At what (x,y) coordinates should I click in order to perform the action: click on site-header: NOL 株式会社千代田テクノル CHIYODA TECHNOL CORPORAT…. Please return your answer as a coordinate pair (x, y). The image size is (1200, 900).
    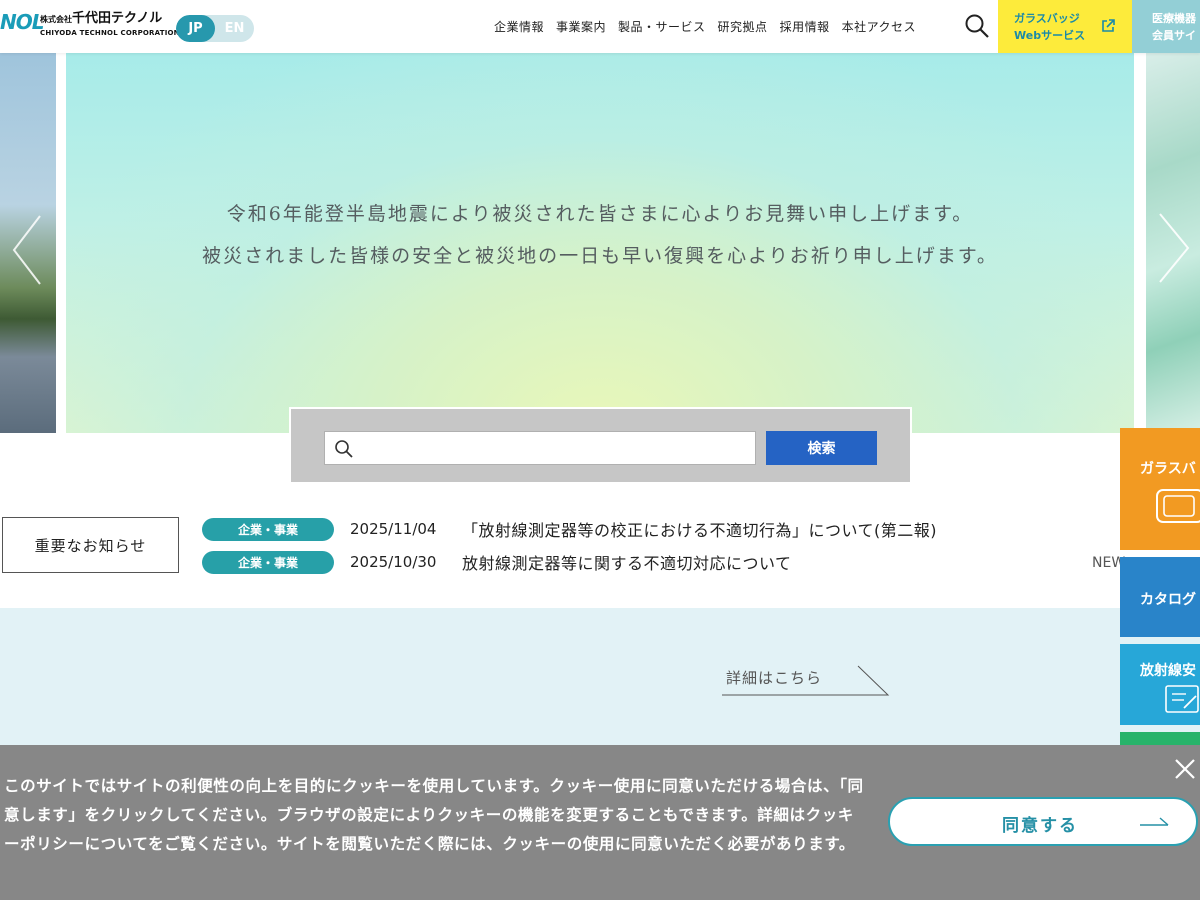
    Looking at the image, I should click on (600, 26).